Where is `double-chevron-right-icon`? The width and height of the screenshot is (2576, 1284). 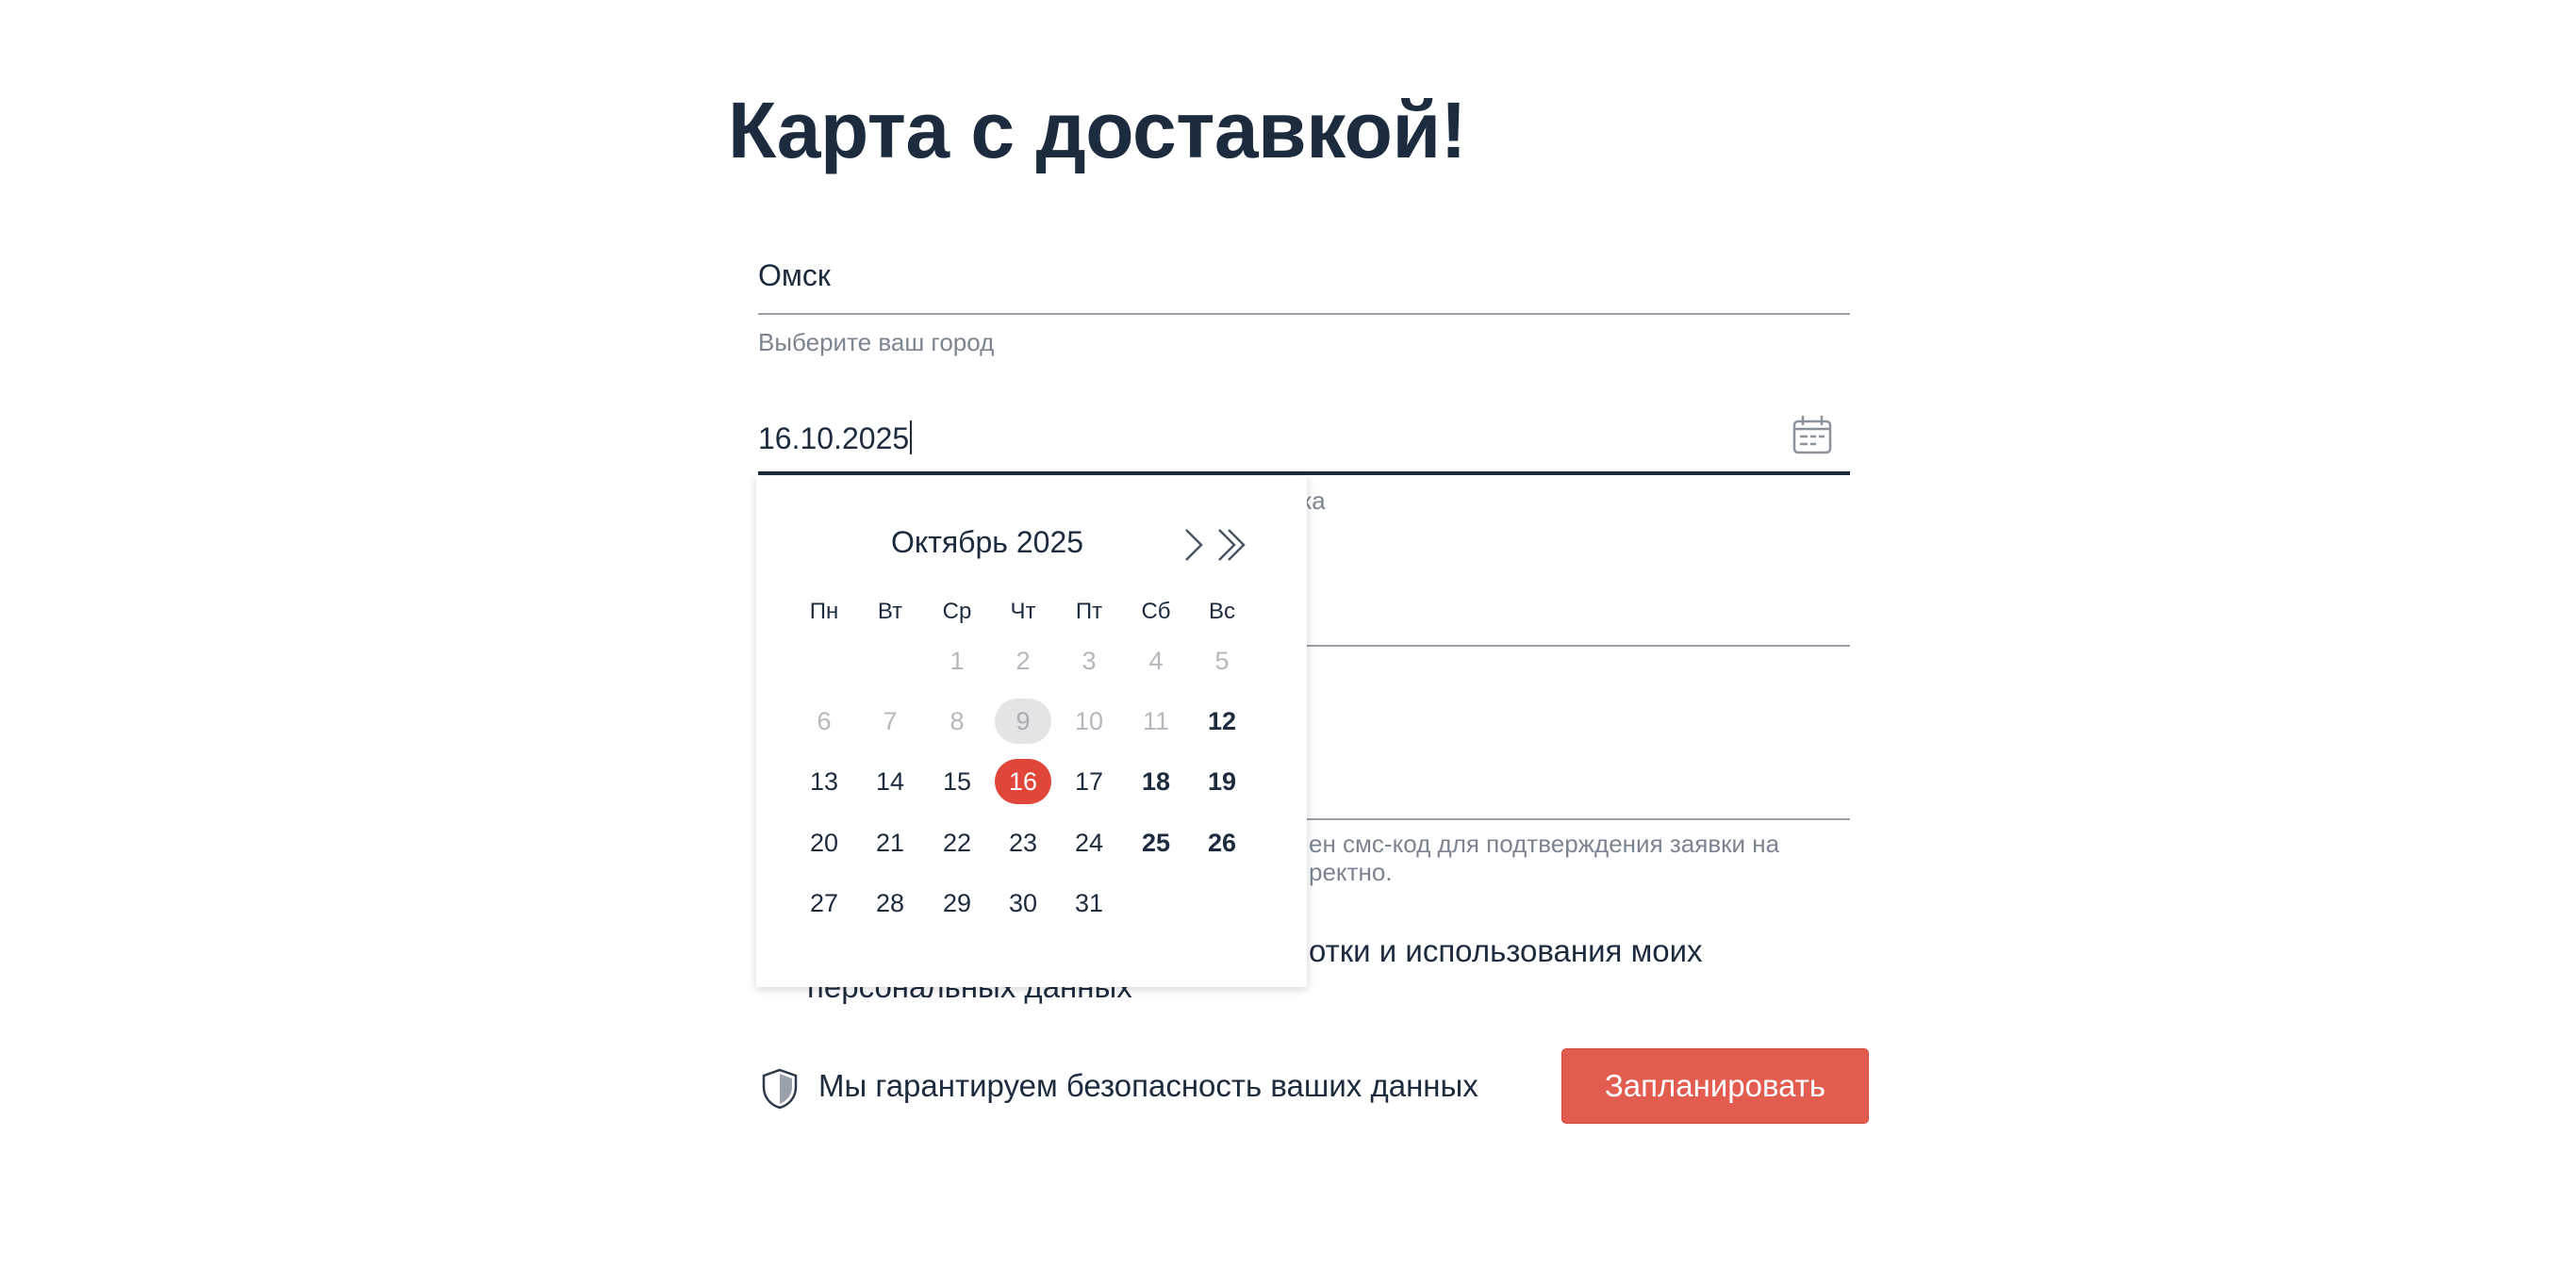
double-chevron-right-icon is located at coordinates (1232, 545).